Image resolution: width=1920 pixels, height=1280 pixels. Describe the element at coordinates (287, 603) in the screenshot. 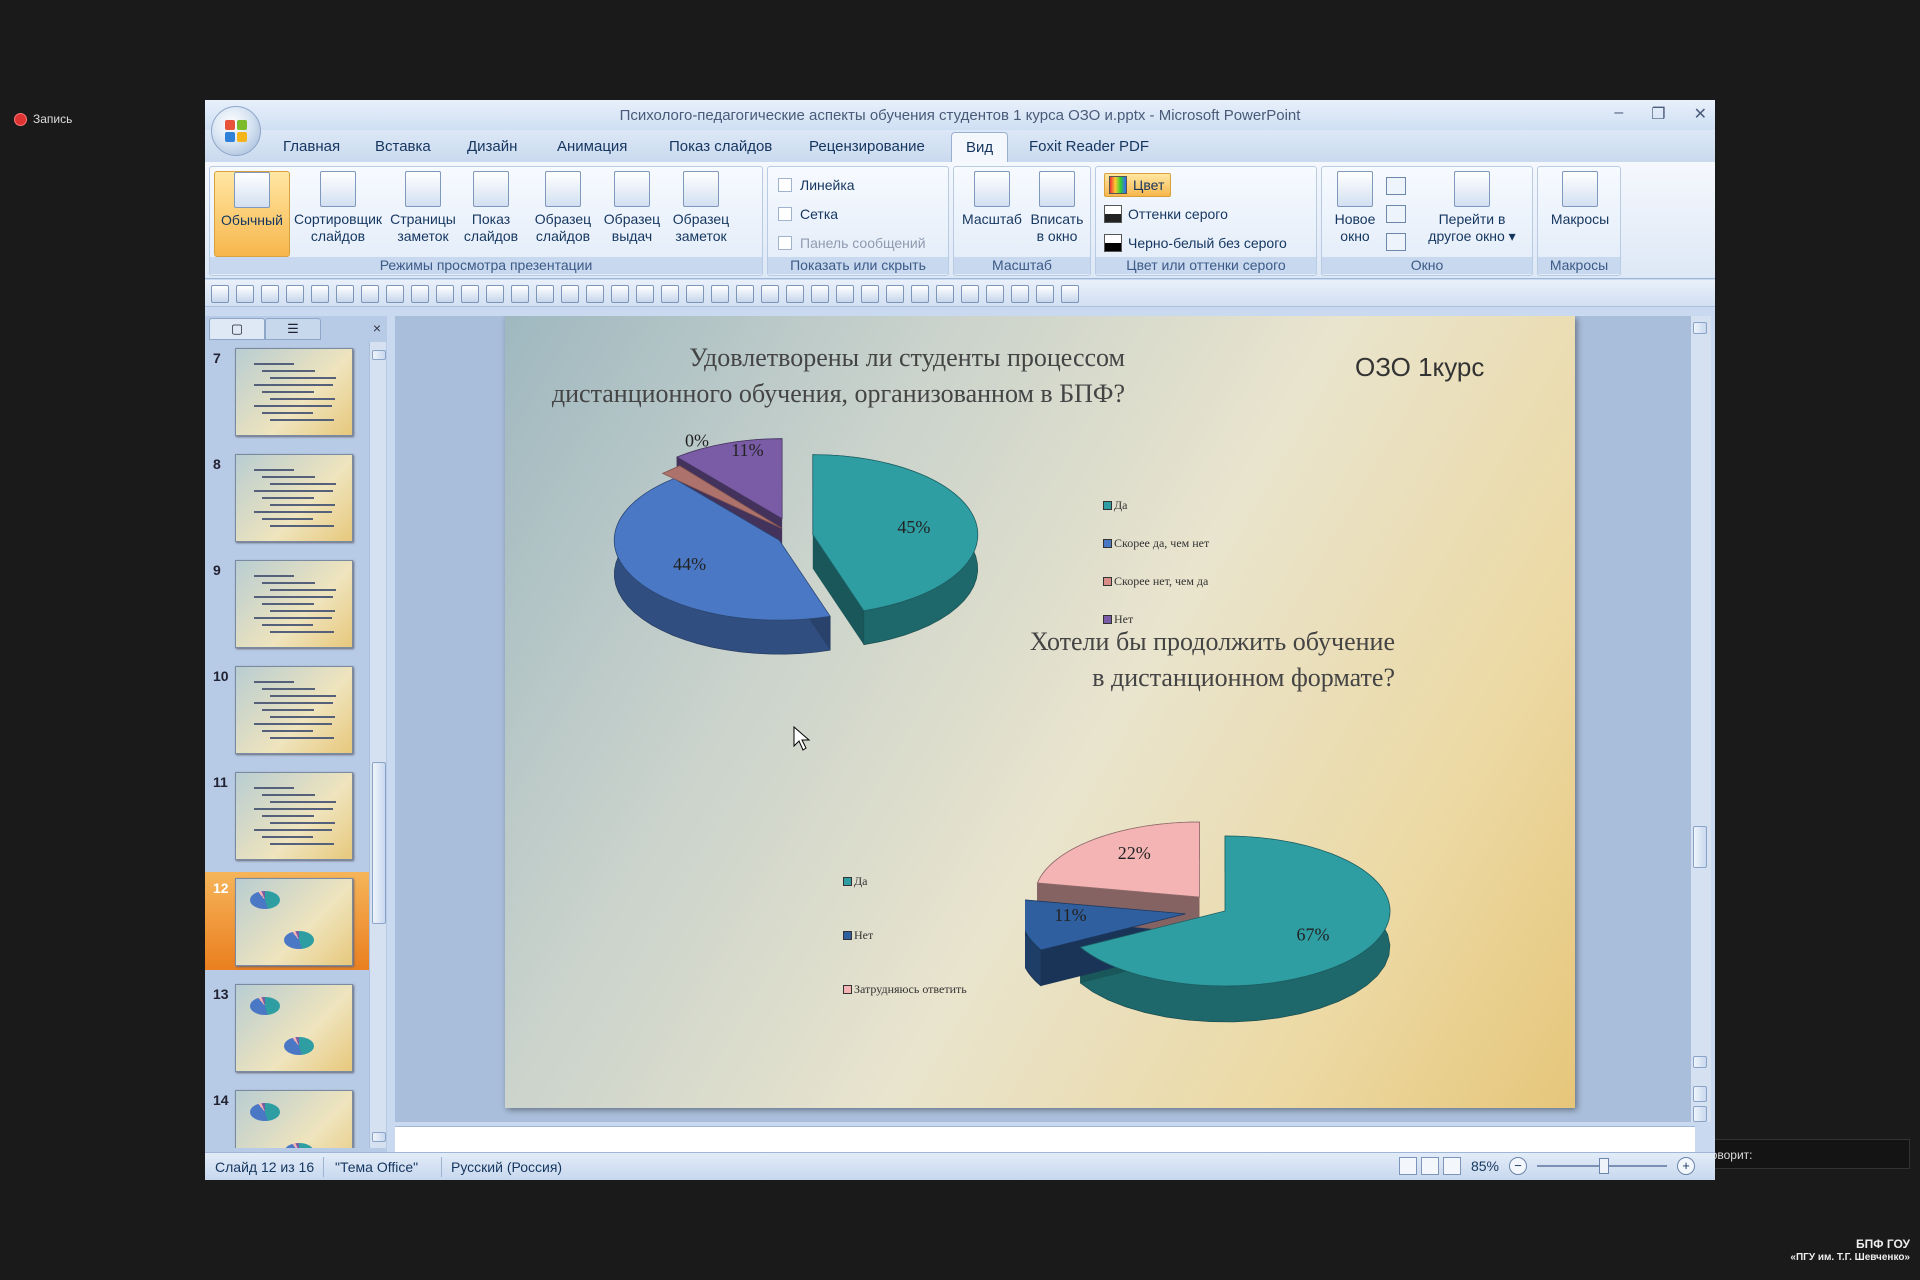

I see `slide-thumbnail: 9` at that location.